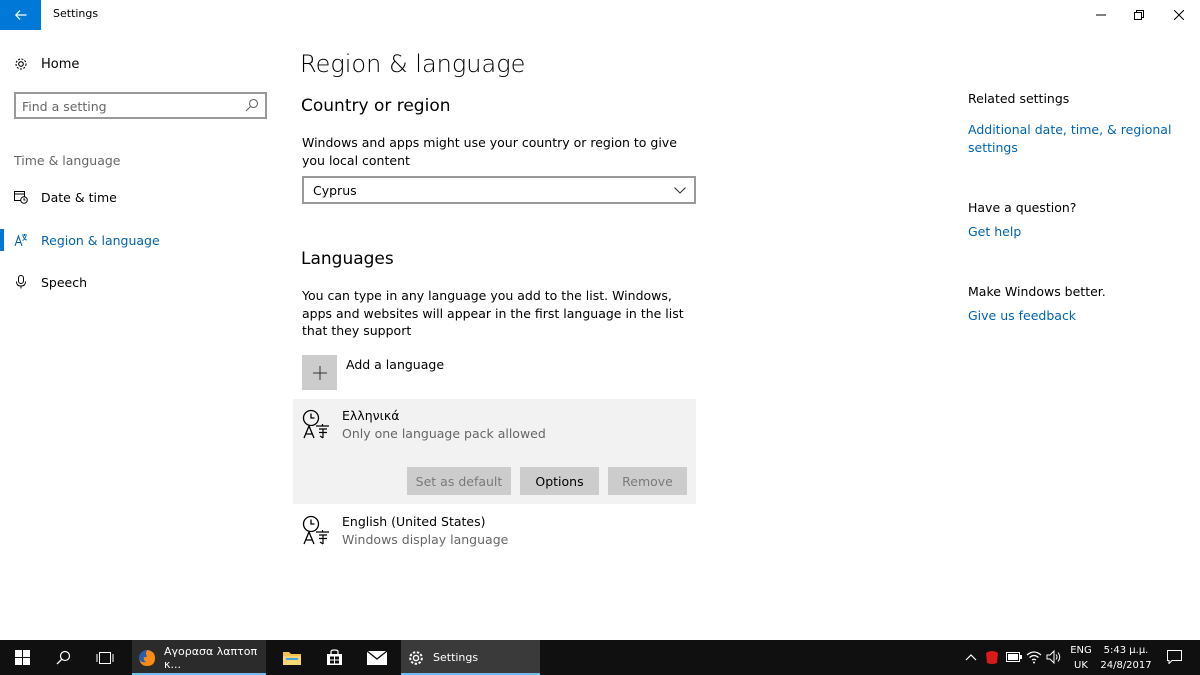 The height and width of the screenshot is (675, 1200). What do you see at coordinates (413, 64) in the screenshot?
I see `page-title: Region & language` at bounding box center [413, 64].